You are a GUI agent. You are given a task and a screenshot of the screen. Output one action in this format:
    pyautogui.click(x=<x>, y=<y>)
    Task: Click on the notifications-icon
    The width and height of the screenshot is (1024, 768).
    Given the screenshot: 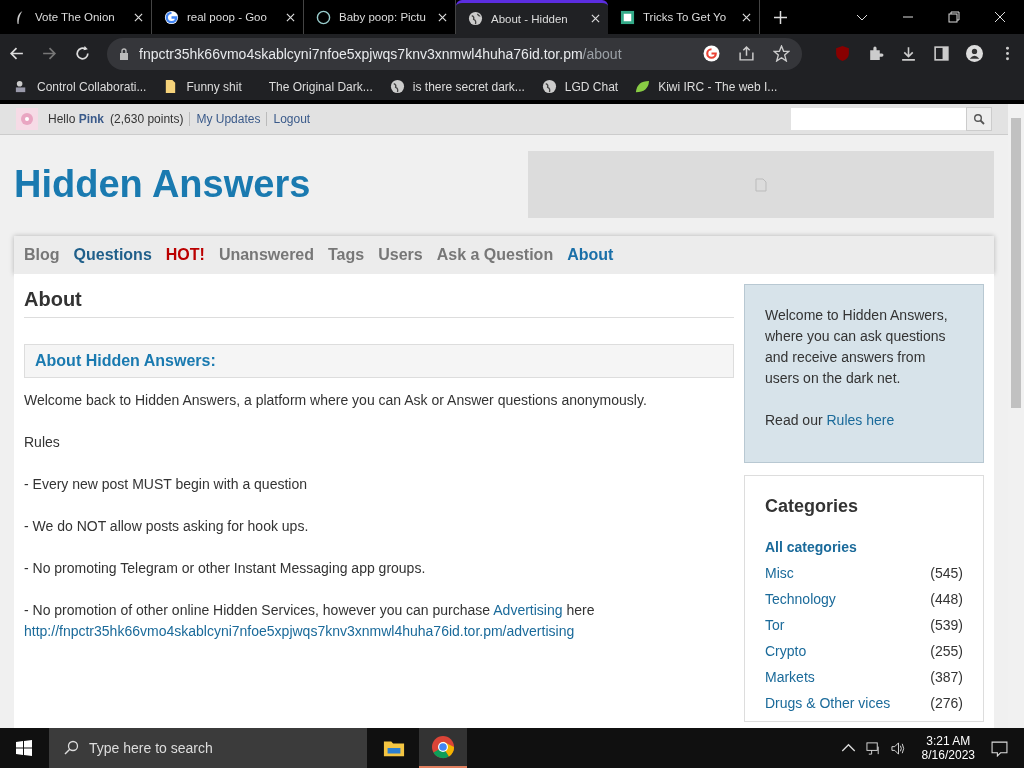 What is the action you would take?
    pyautogui.click(x=999, y=748)
    